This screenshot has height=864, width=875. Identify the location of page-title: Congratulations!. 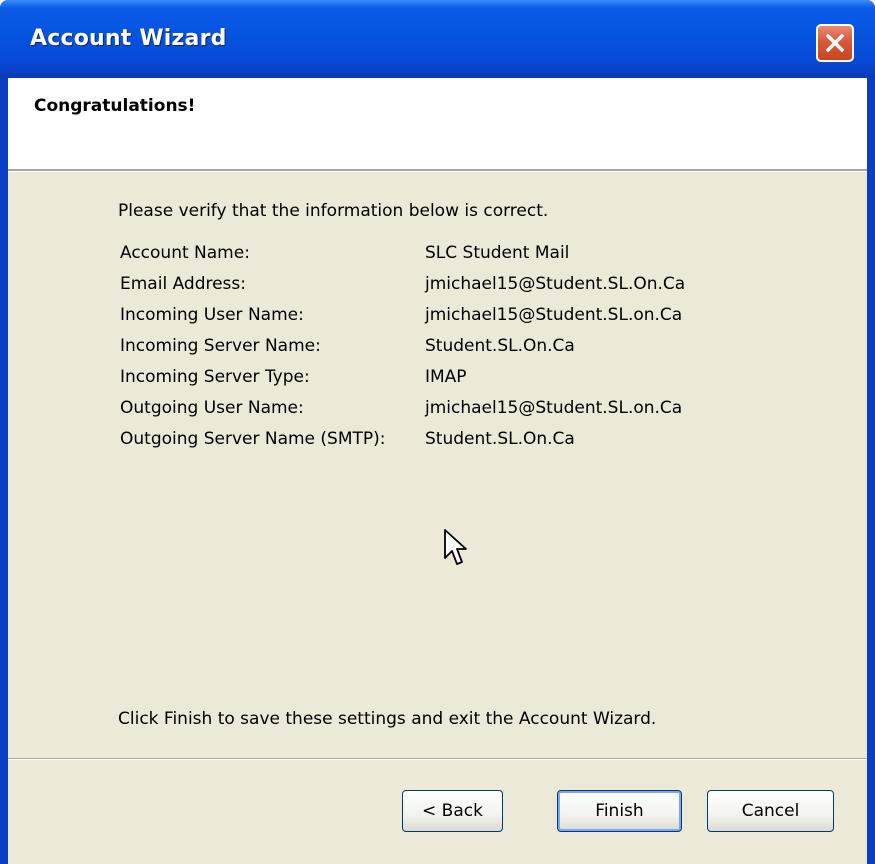
(115, 106).